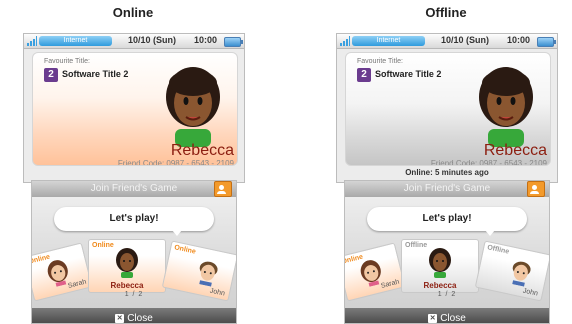  I want to click on panel-heading: Online, so click(133, 12).